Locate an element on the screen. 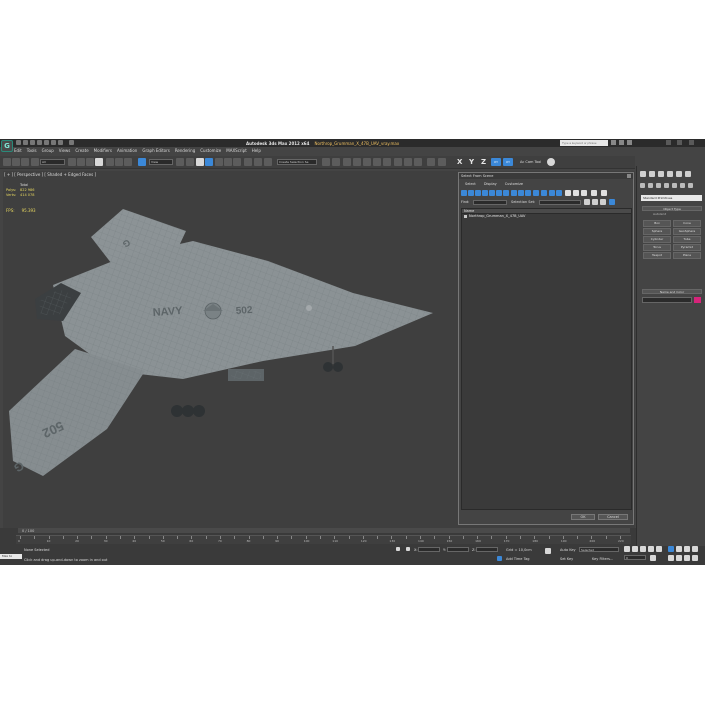 The image size is (705, 705). orbit-icon is located at coordinates (687, 558).